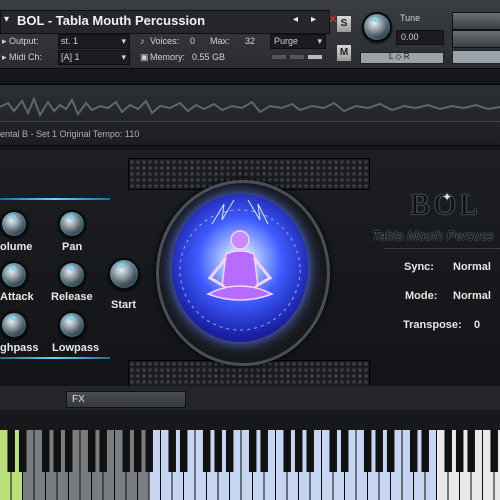 The image size is (500, 500). Describe the element at coordinates (94, 57) in the screenshot. I see `midi-channel-select: [A] 1 ▾` at that location.